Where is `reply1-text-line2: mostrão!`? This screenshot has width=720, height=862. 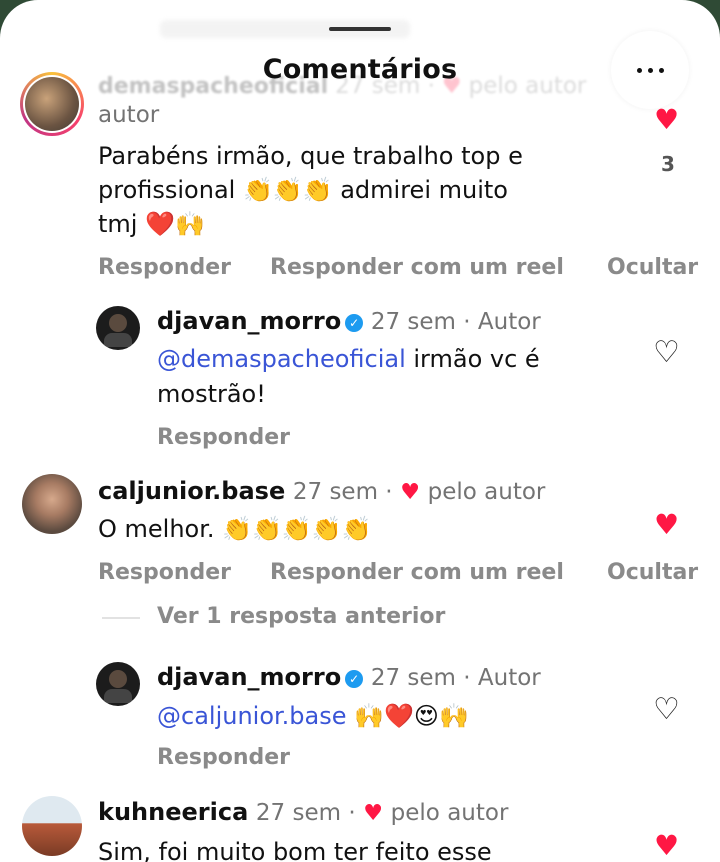 reply1-text-line2: mostrão! is located at coordinates (211, 394).